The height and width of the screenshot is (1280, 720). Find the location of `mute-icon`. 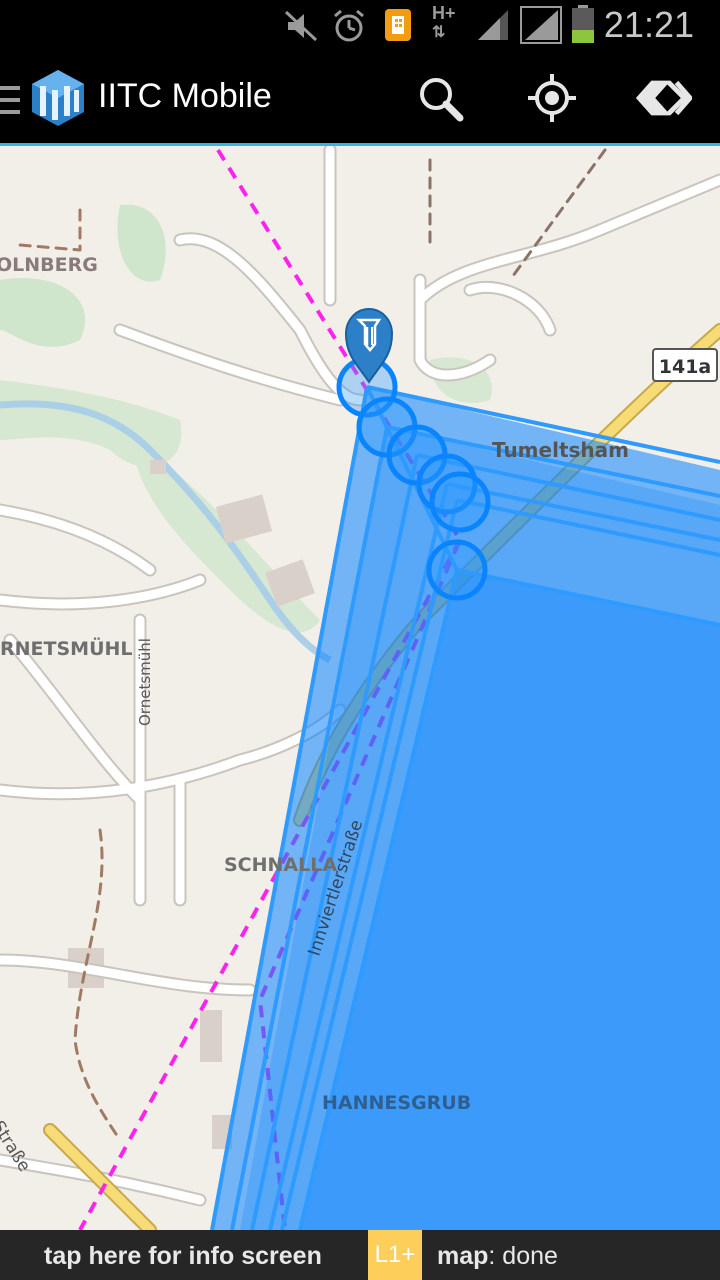

mute-icon is located at coordinates (301, 26).